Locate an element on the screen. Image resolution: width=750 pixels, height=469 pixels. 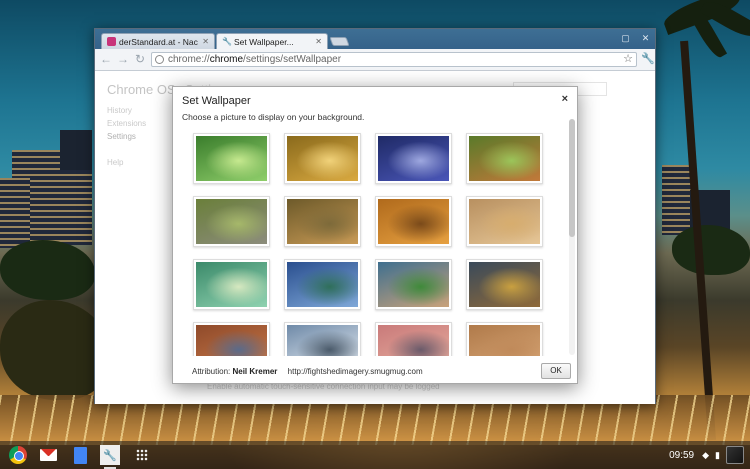
mouse-in-straw-image is located at coordinates (504, 221).